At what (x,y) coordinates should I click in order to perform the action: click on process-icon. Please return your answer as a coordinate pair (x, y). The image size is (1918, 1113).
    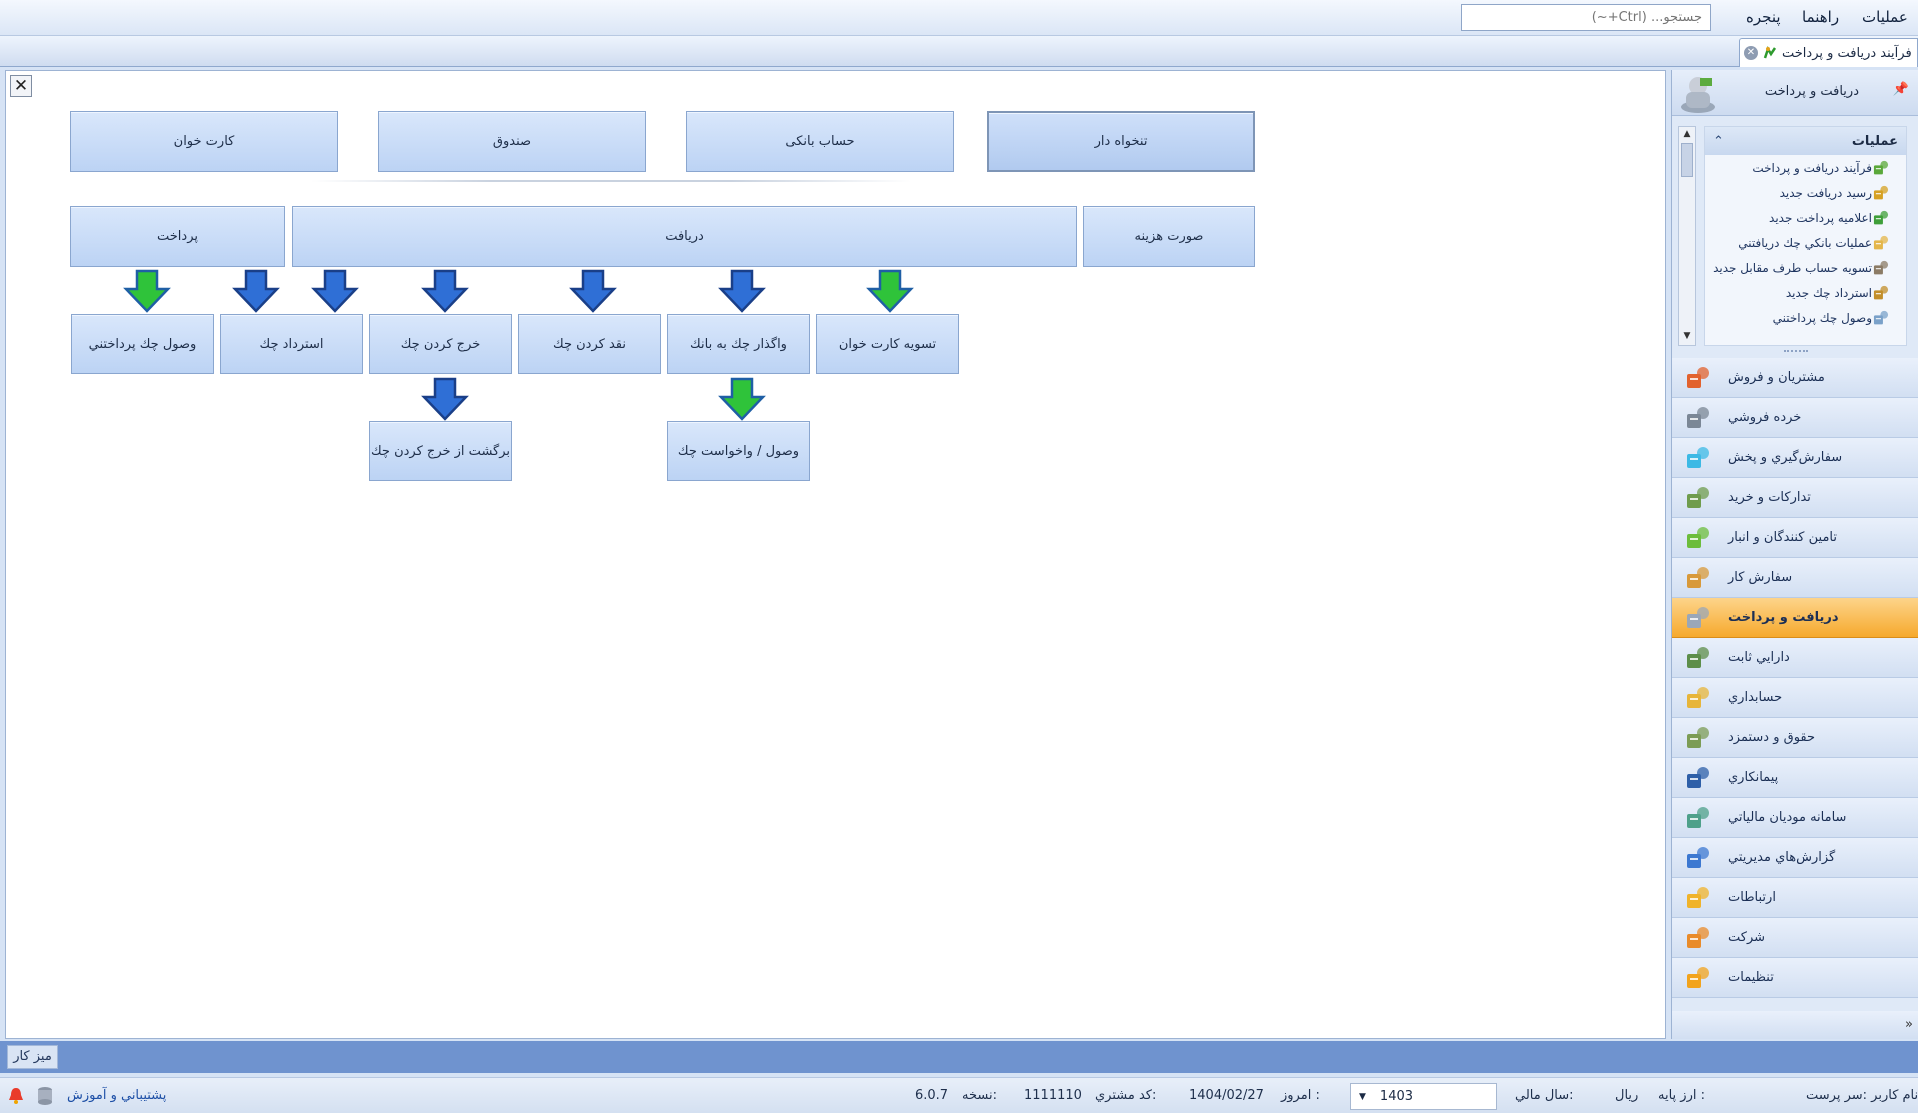
    Looking at the image, I should click on (1881, 167).